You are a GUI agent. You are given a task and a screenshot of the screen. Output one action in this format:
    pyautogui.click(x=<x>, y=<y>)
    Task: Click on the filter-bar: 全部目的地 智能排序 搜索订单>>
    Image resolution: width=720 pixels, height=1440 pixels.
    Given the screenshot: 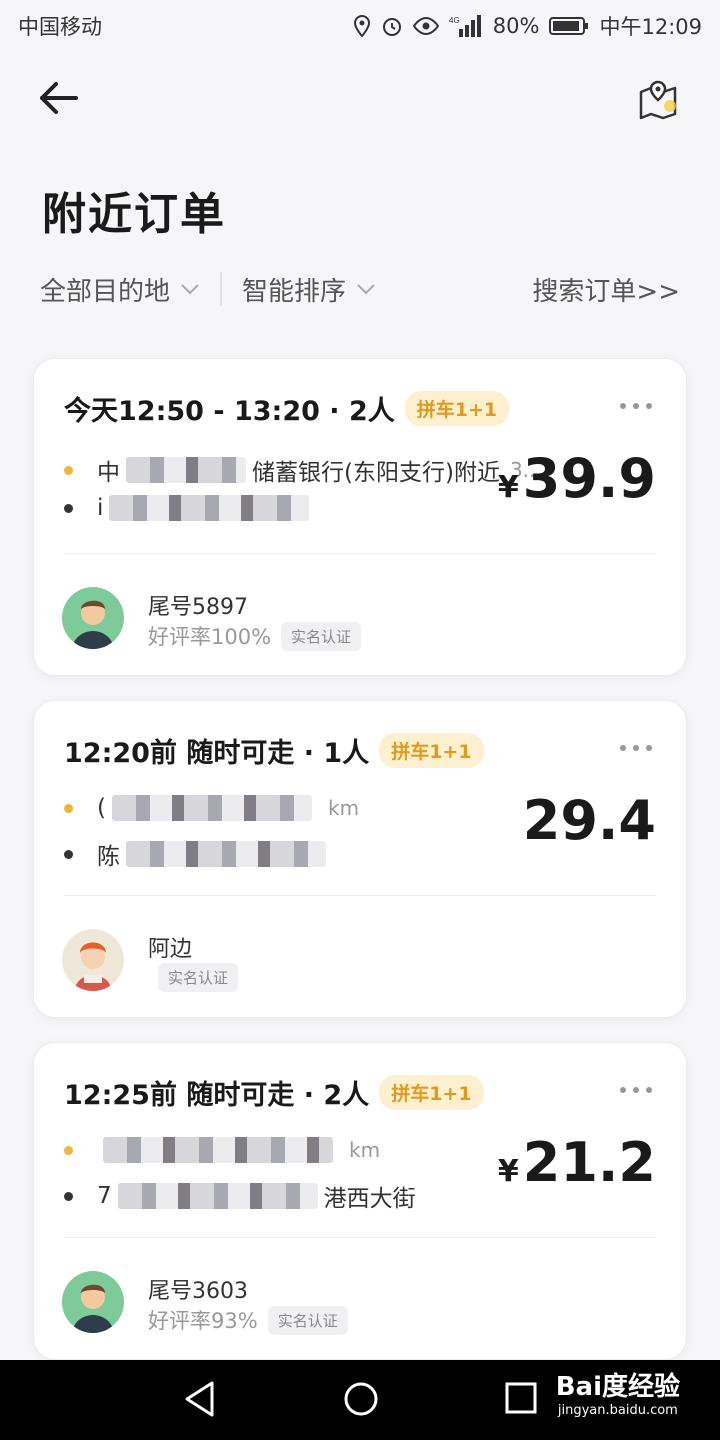 What is the action you would take?
    pyautogui.click(x=360, y=289)
    